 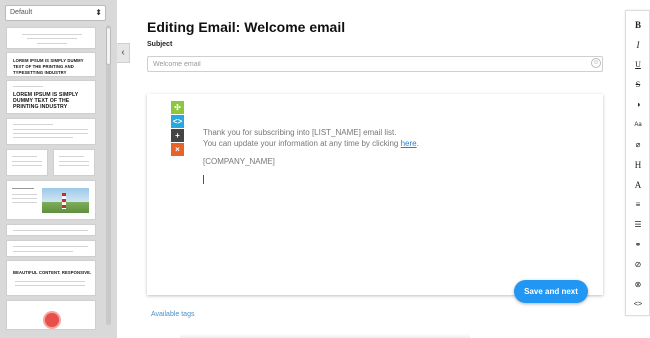 What do you see at coordinates (239, 161) in the screenshot?
I see `company-name-placeholder: [COMPANY_NAME]` at bounding box center [239, 161].